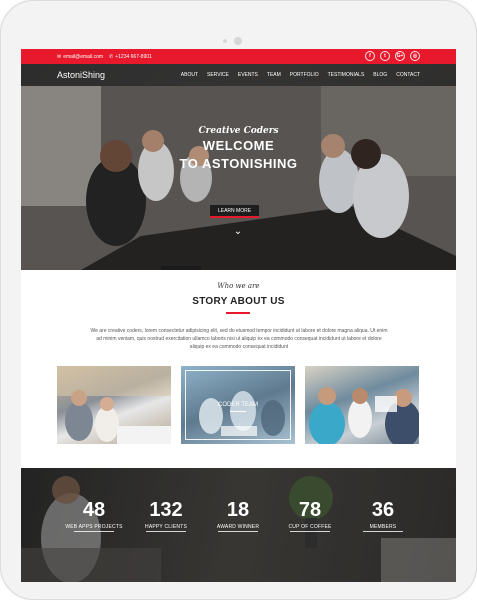 This screenshot has width=477, height=600. I want to click on team-photo-3-art, so click(364, 415).